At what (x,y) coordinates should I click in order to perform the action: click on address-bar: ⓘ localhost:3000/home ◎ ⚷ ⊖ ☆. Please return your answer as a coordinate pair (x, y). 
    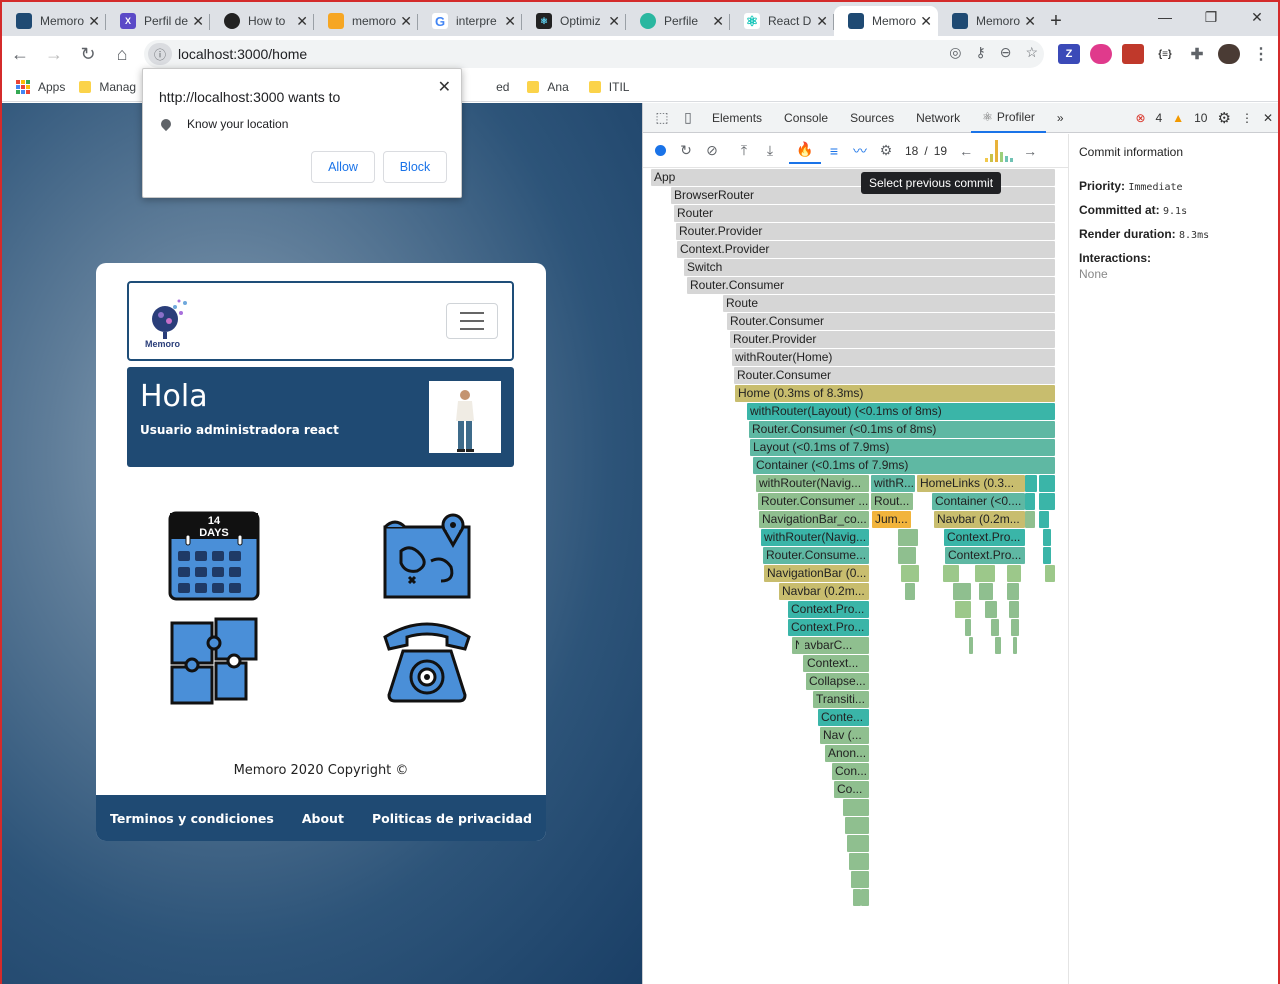
    Looking at the image, I should click on (594, 54).